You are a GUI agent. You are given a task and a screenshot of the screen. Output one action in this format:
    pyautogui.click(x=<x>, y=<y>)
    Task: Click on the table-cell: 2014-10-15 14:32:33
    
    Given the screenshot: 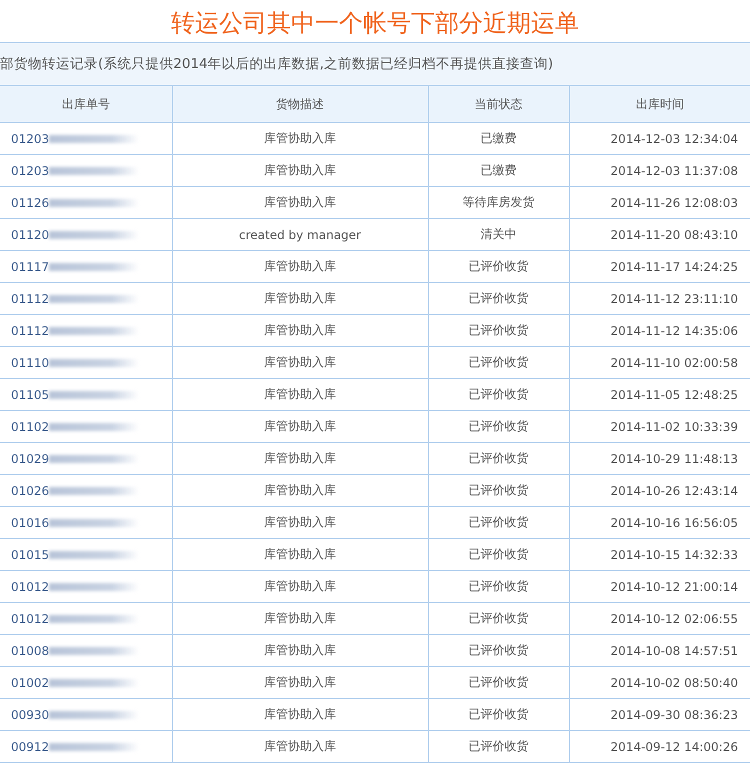 What is the action you would take?
    pyautogui.click(x=659, y=554)
    